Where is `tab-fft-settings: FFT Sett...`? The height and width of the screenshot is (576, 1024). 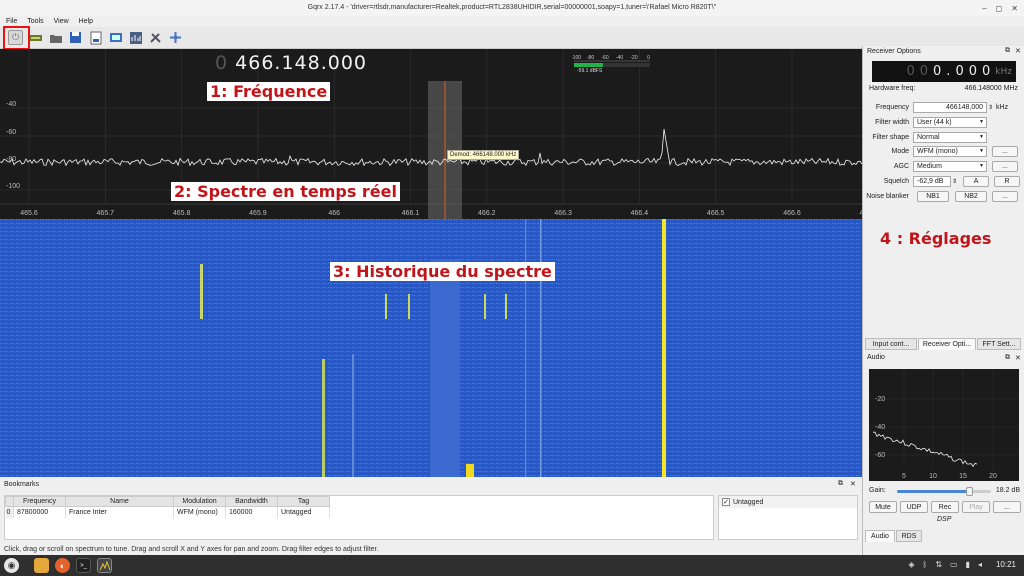 tab-fft-settings: FFT Sett... is located at coordinates (999, 344).